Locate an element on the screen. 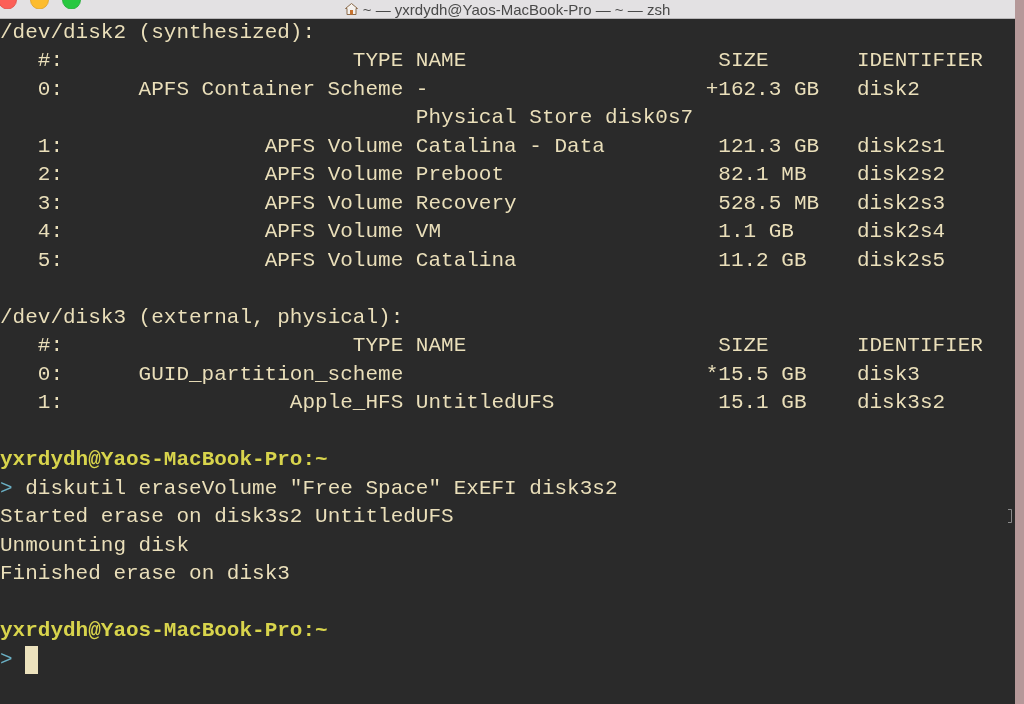  partition-index: 5: is located at coordinates (50, 260).